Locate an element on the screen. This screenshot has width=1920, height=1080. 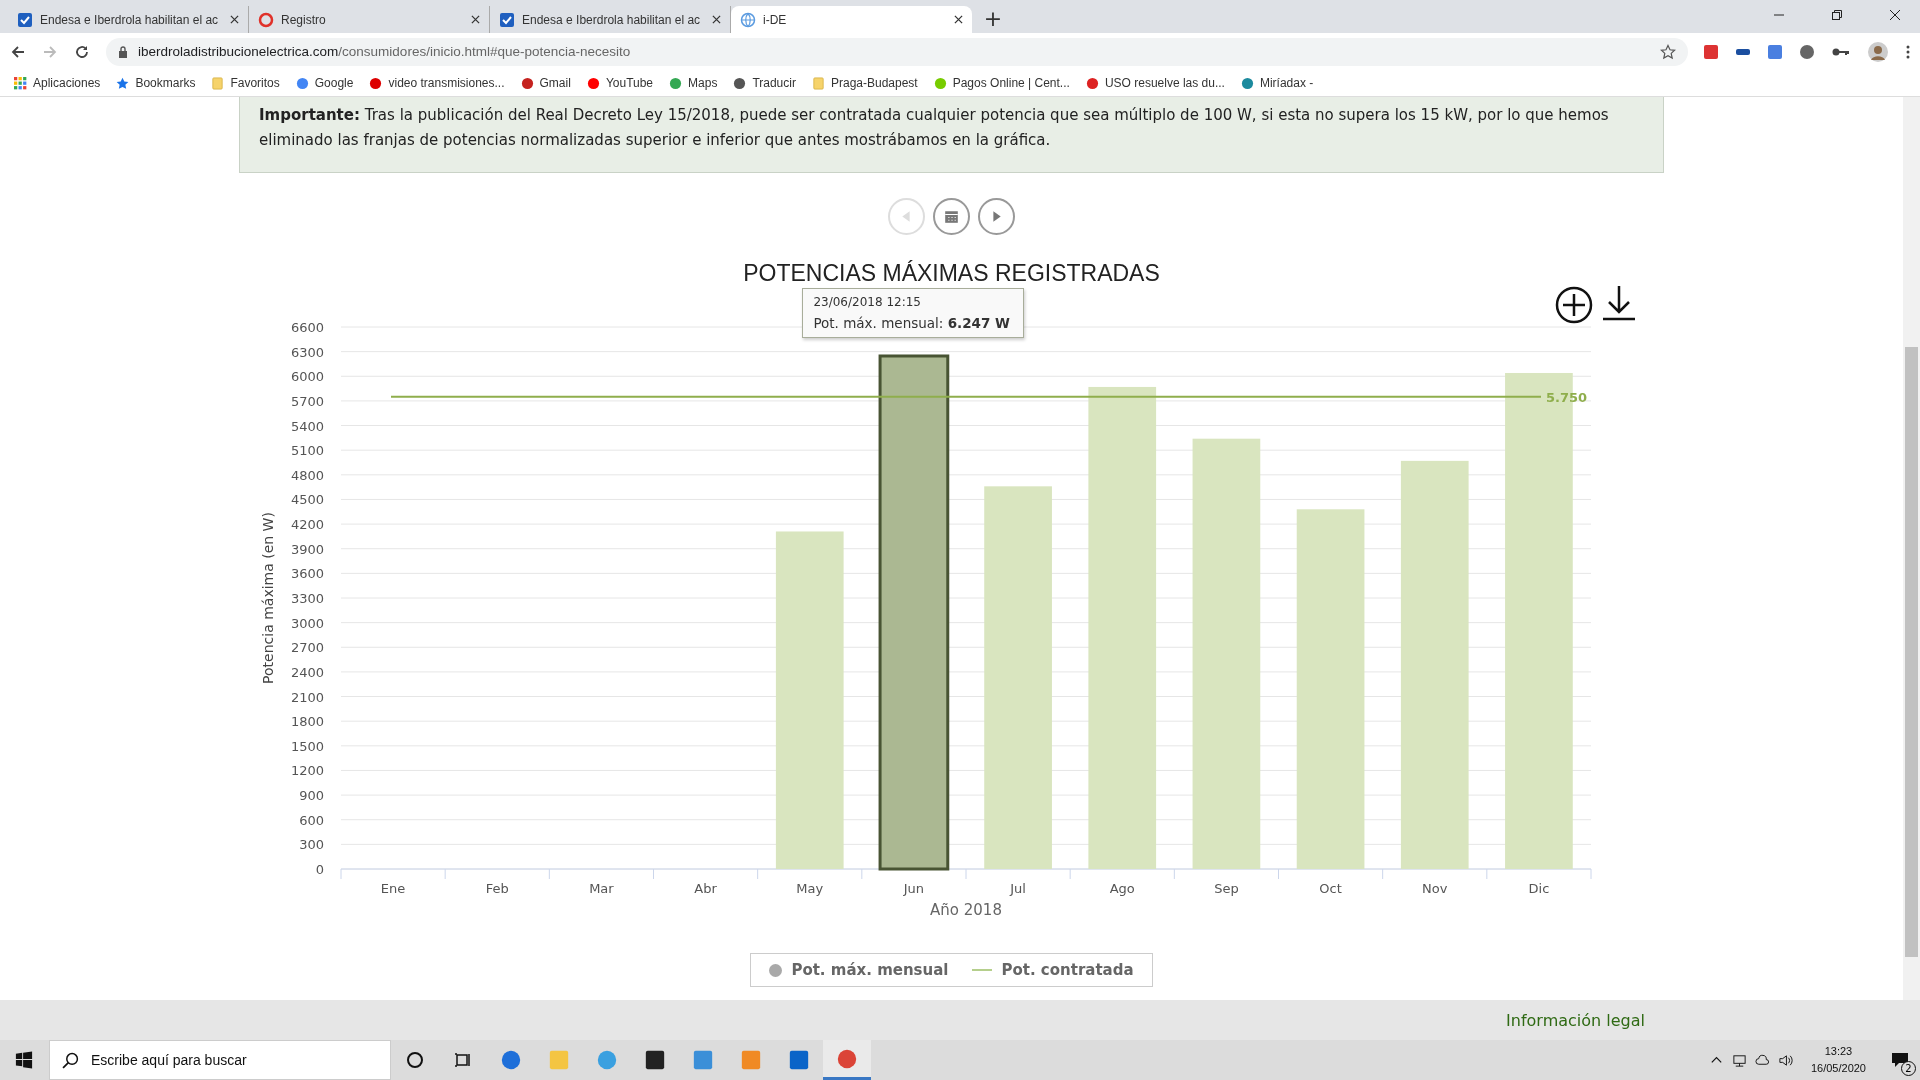
volume-icon is located at coordinates (1785, 1060).